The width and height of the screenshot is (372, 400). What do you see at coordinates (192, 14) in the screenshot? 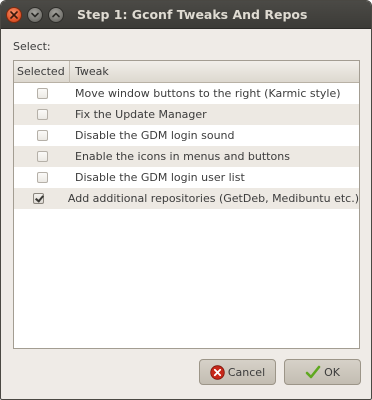
I see `window-title: Step 1: Gconf Tweaks And Repos` at bounding box center [192, 14].